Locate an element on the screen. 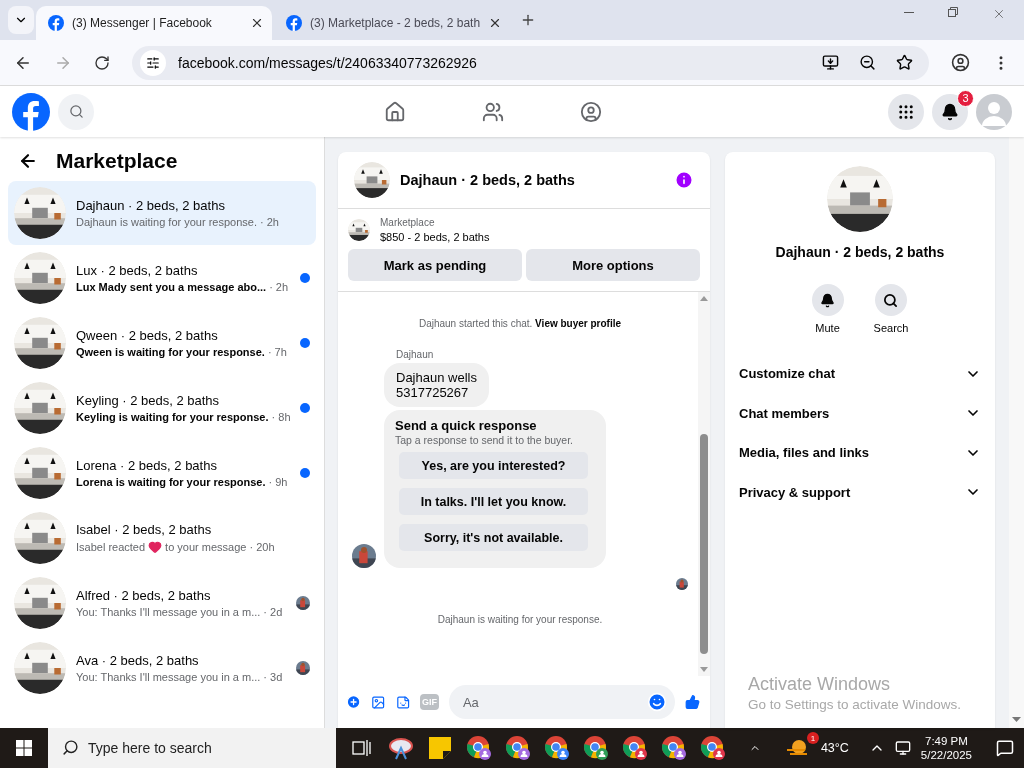 Image resolution: width=1024 pixels, height=768 pixels. details-section: Media, files and links is located at coordinates (860, 453).